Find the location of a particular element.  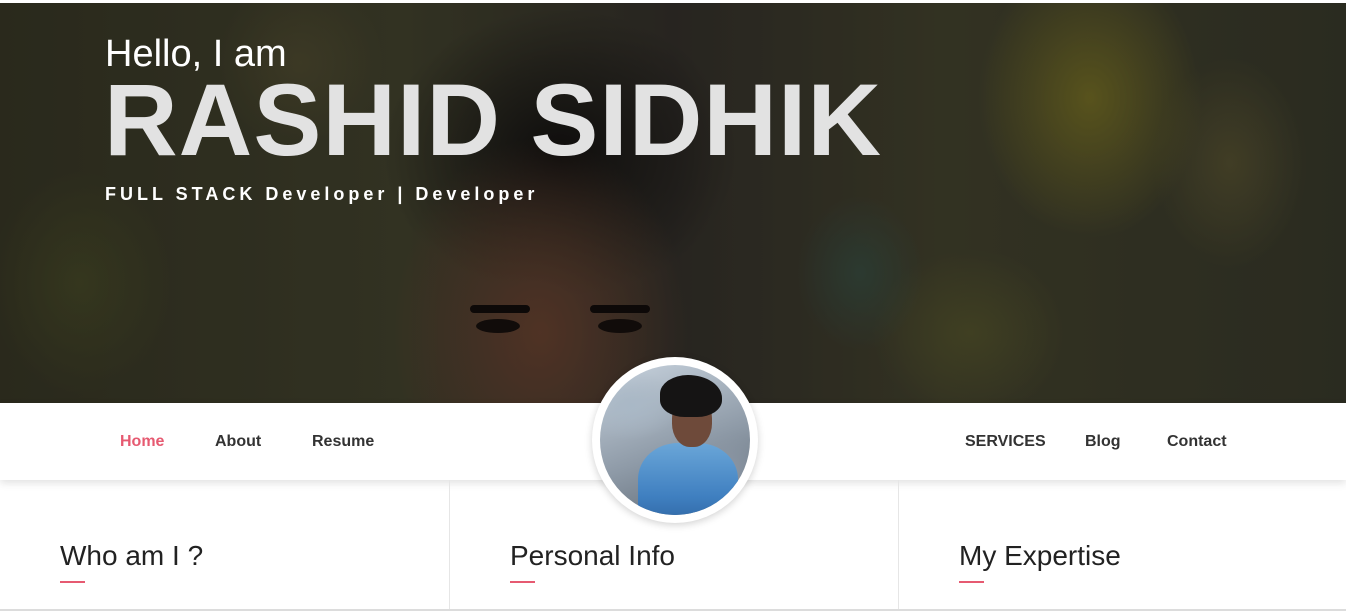

nav-link-services: SERVICES is located at coordinates (1005, 442).